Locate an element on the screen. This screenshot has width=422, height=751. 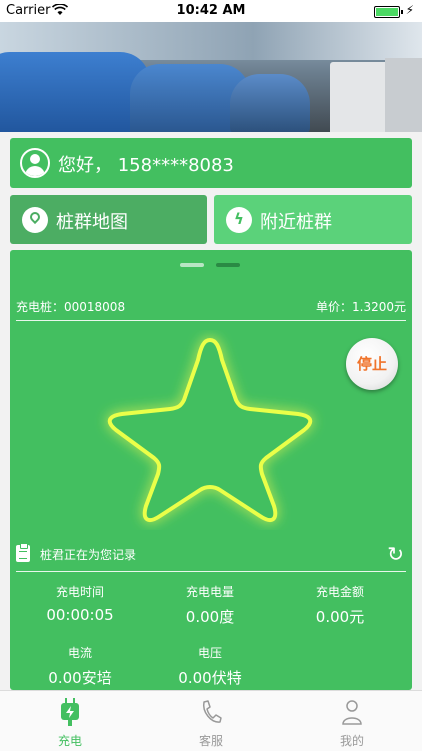
charging-bolt-icon: ⚡ is located at coordinates (409, 10).